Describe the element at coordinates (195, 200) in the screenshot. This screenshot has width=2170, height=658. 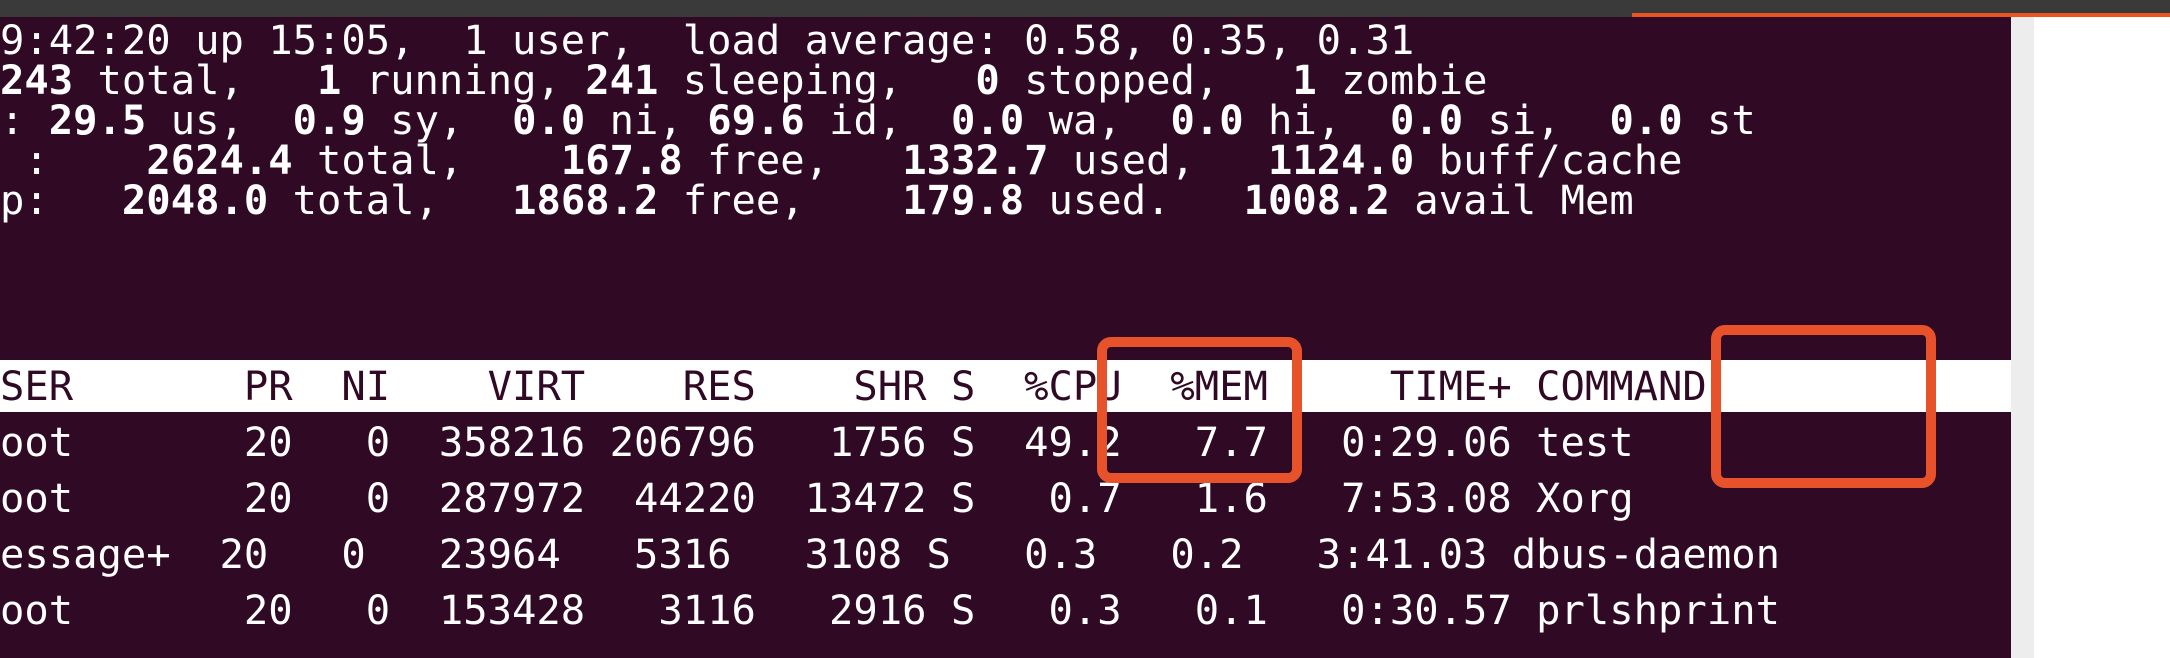
I see `swap-total: 2048.0` at that location.